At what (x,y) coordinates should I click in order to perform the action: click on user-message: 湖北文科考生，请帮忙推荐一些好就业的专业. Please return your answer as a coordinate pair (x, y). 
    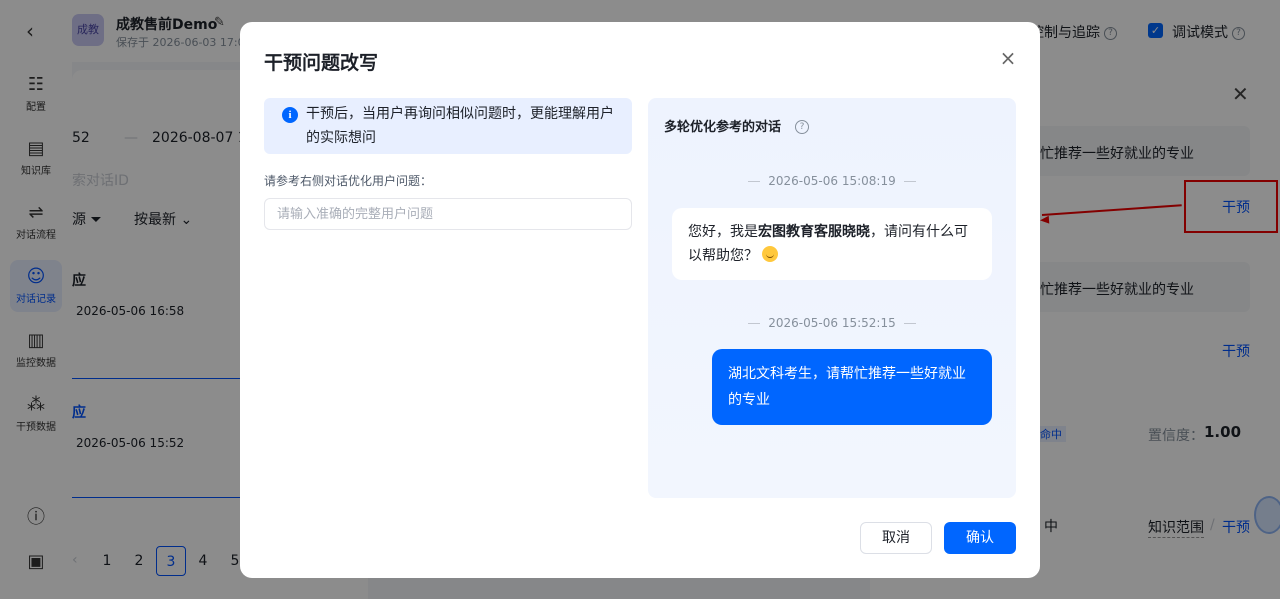
    Looking at the image, I should click on (852, 387).